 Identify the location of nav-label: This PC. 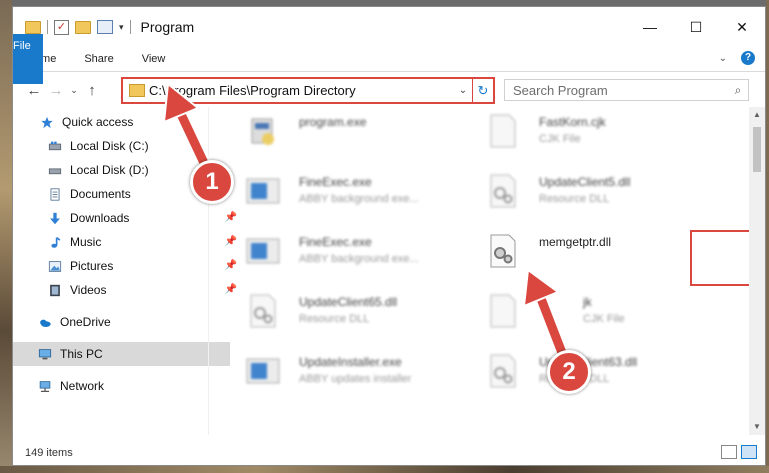
(81, 354).